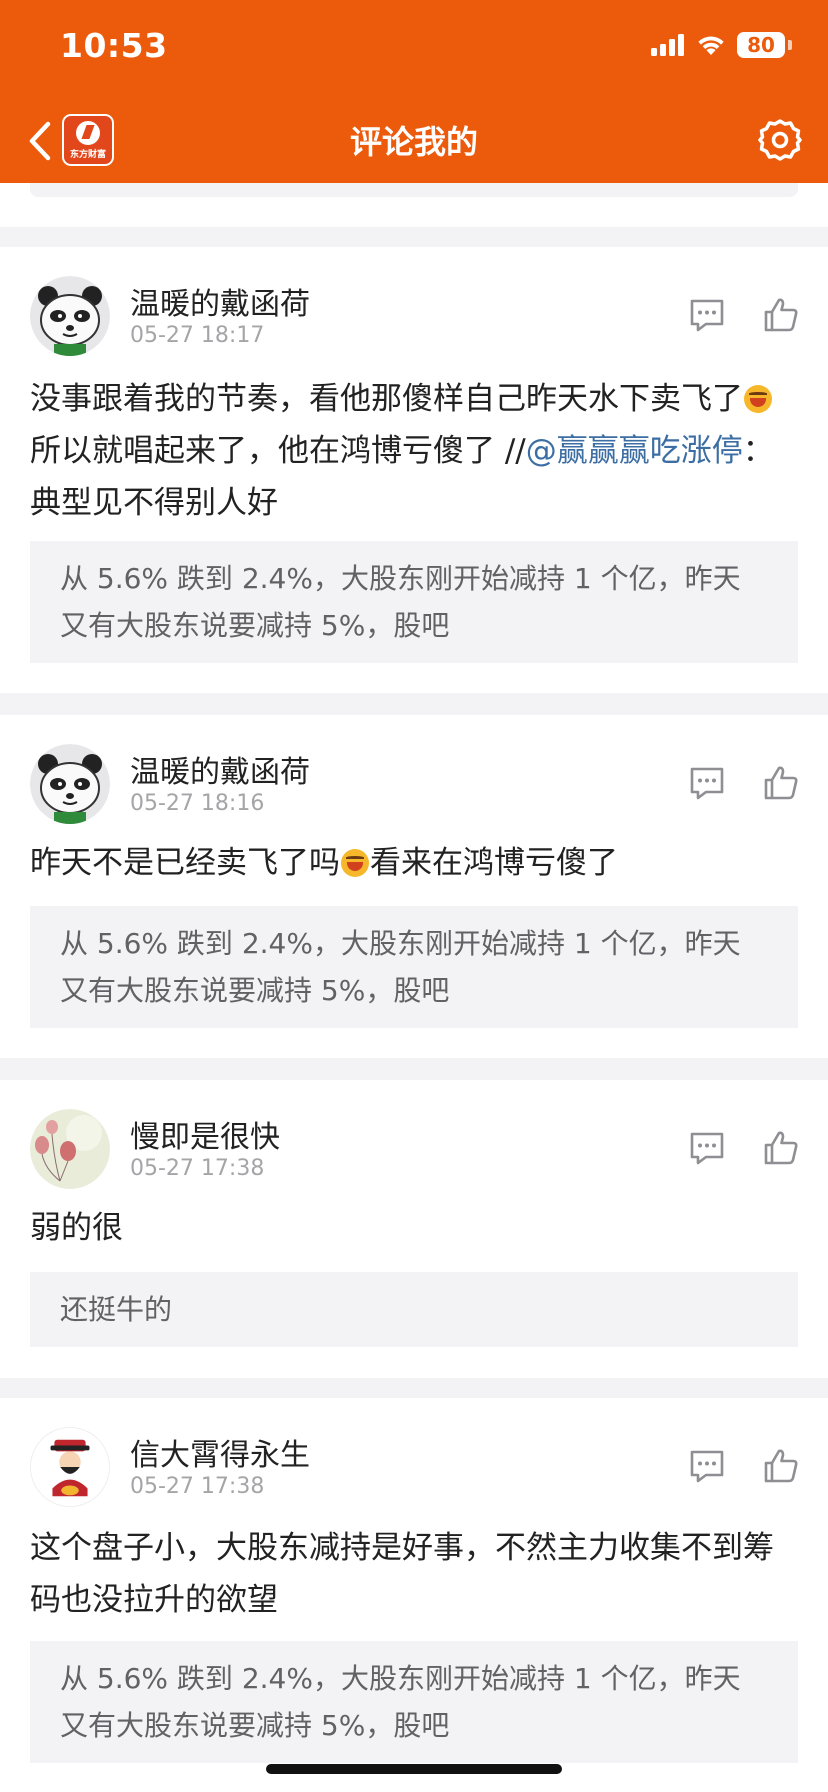  I want to click on battery-indicator: 80, so click(764, 45).